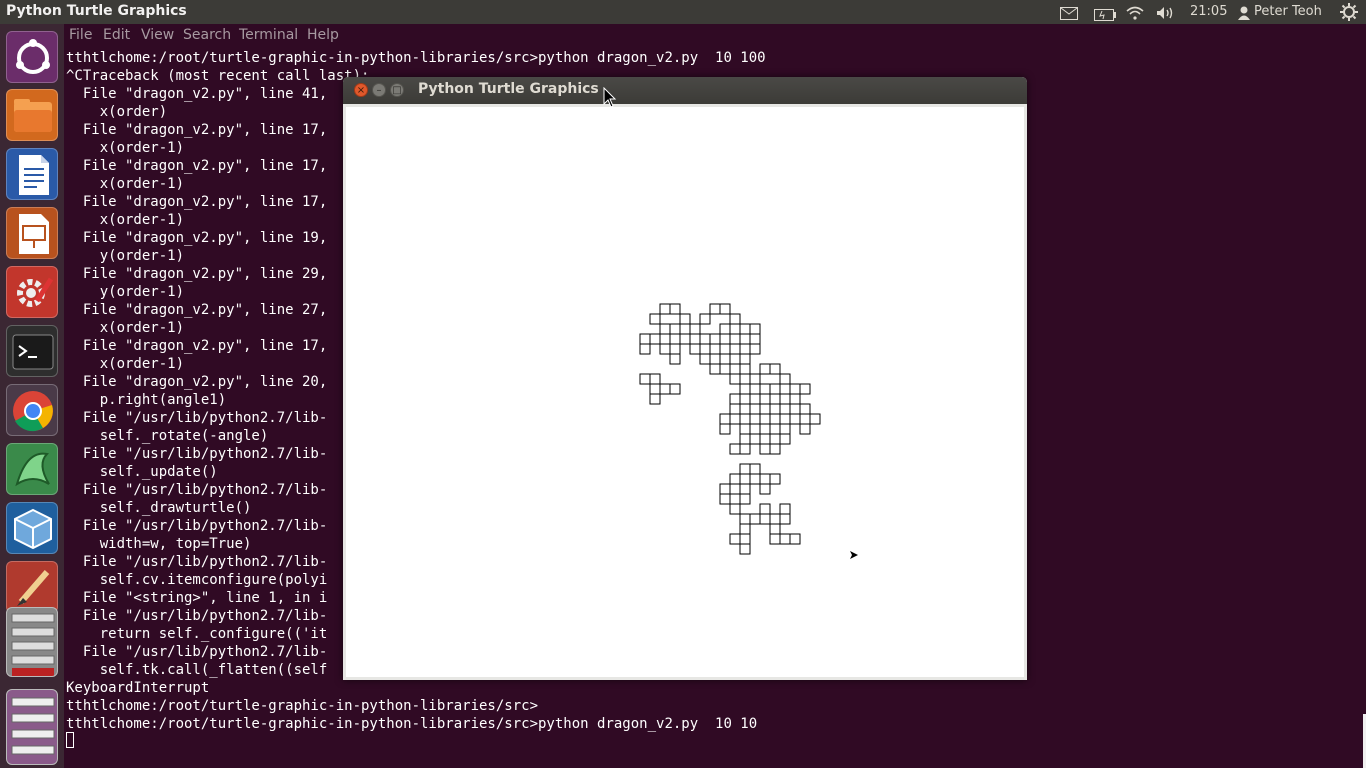 Image resolution: width=1366 pixels, height=768 pixels. Describe the element at coordinates (32, 727) in the screenshot. I see `trash-stack-icon` at that location.